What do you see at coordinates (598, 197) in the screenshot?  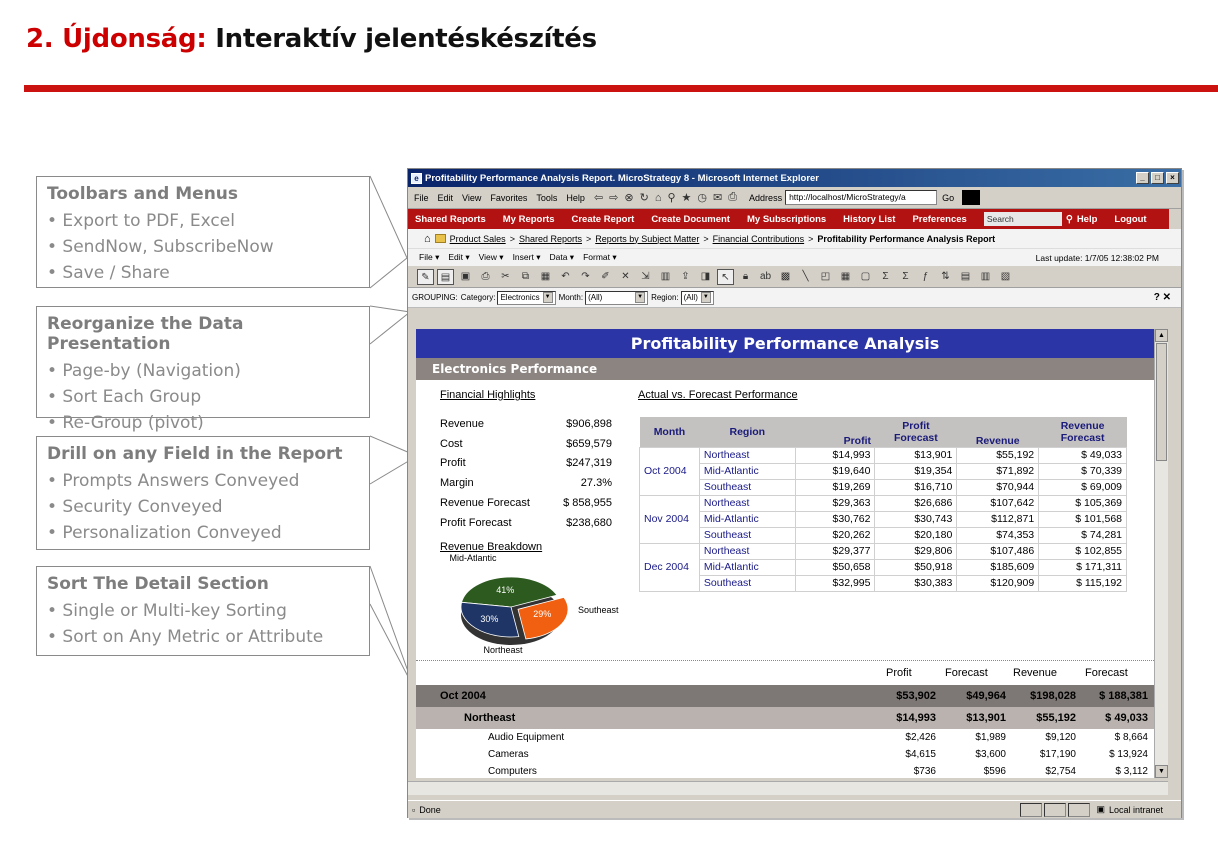 I see `back-icon: ⇦` at bounding box center [598, 197].